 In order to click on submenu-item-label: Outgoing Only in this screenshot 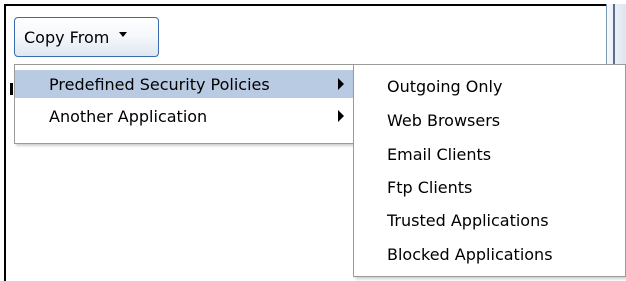, I will do `click(445, 86)`.